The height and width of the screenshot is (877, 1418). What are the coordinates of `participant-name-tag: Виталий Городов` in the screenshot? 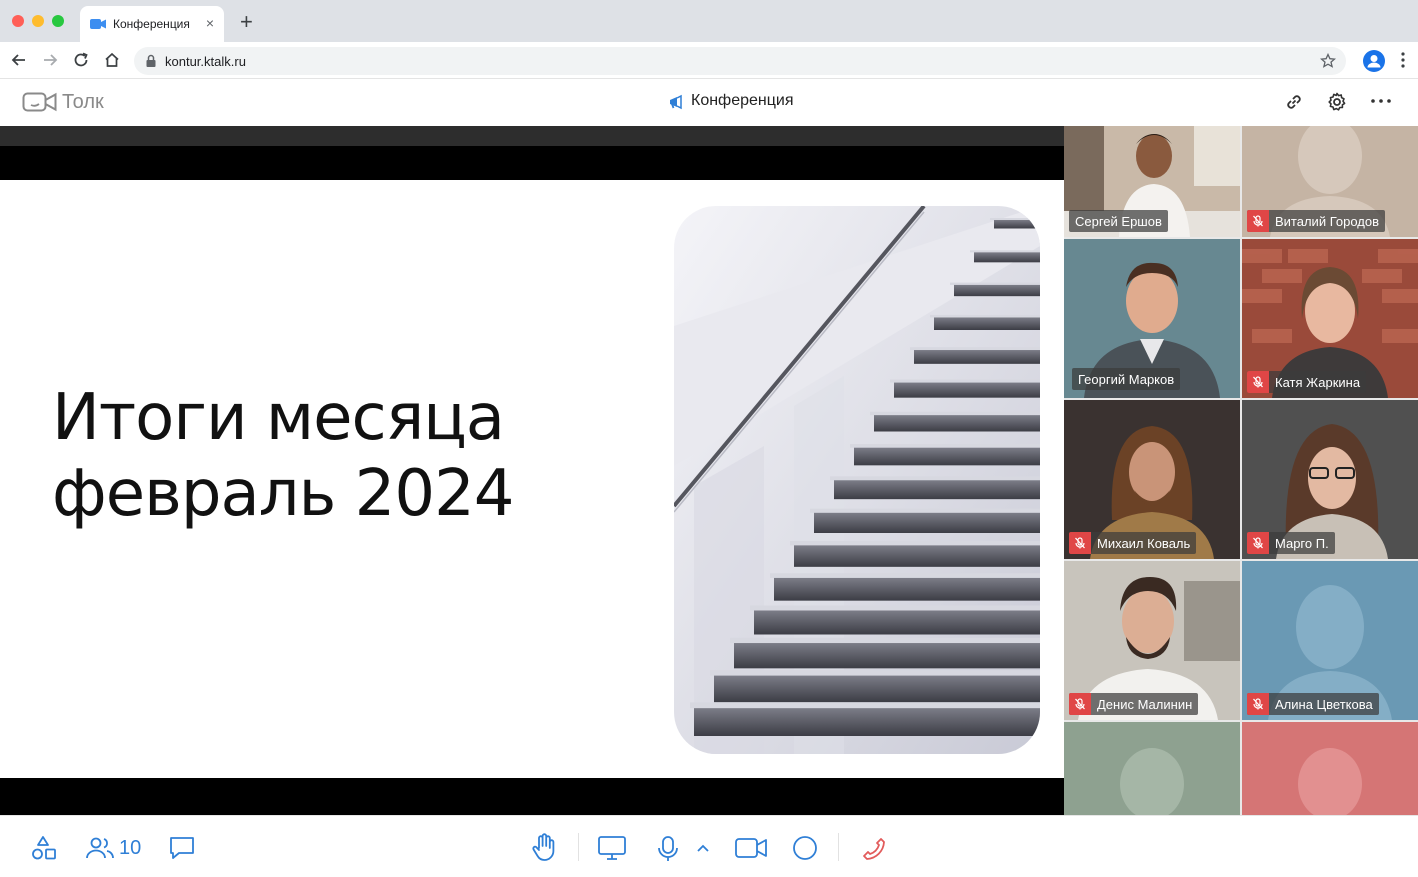 It's located at (1316, 221).